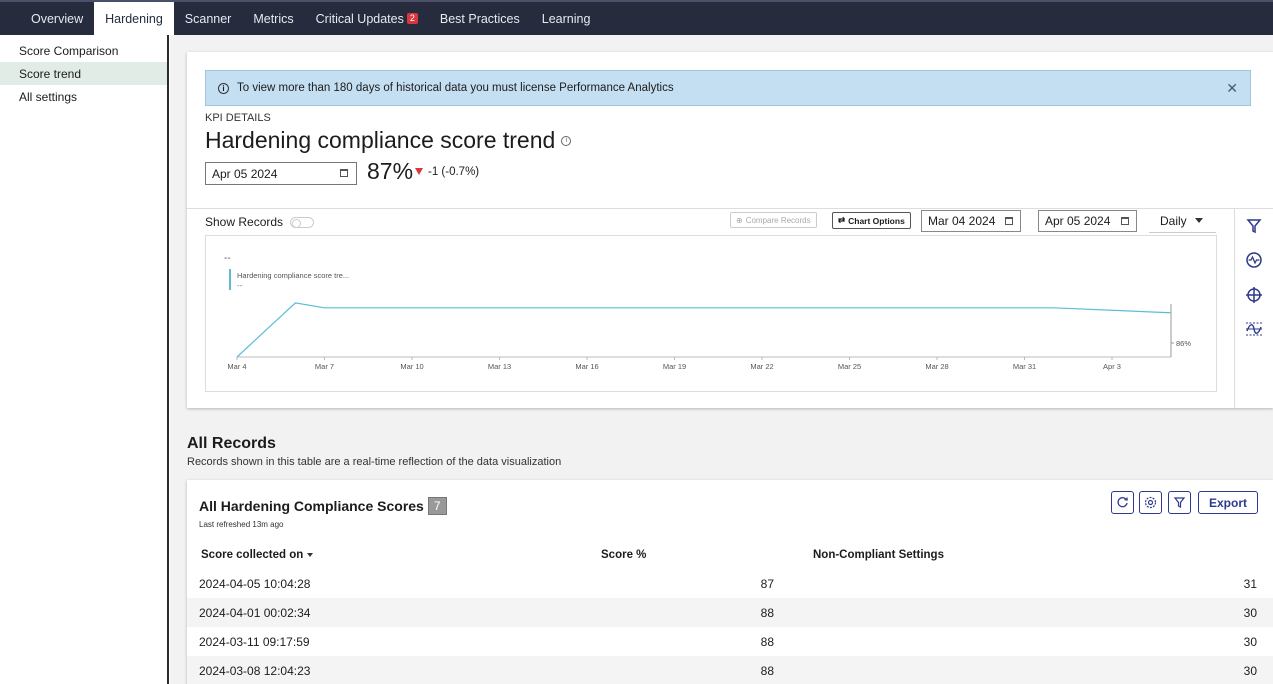  Describe the element at coordinates (302, 222) in the screenshot. I see `show-records-toggle` at that location.